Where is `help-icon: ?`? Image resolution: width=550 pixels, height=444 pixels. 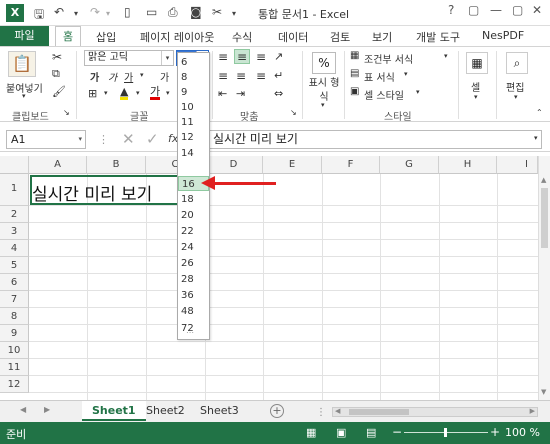
help-icon: ? is located at coordinates (451, 10).